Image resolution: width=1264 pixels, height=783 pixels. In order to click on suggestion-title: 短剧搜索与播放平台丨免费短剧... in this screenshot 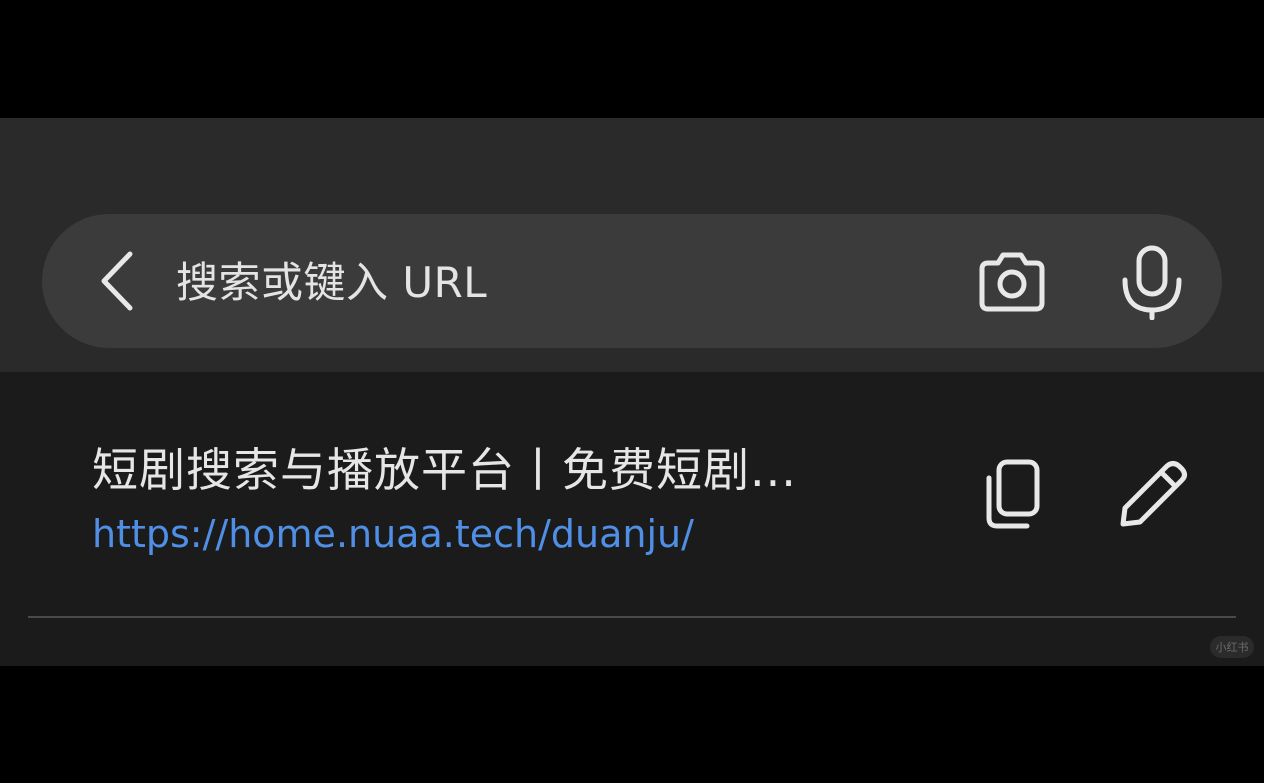, I will do `click(444, 470)`.